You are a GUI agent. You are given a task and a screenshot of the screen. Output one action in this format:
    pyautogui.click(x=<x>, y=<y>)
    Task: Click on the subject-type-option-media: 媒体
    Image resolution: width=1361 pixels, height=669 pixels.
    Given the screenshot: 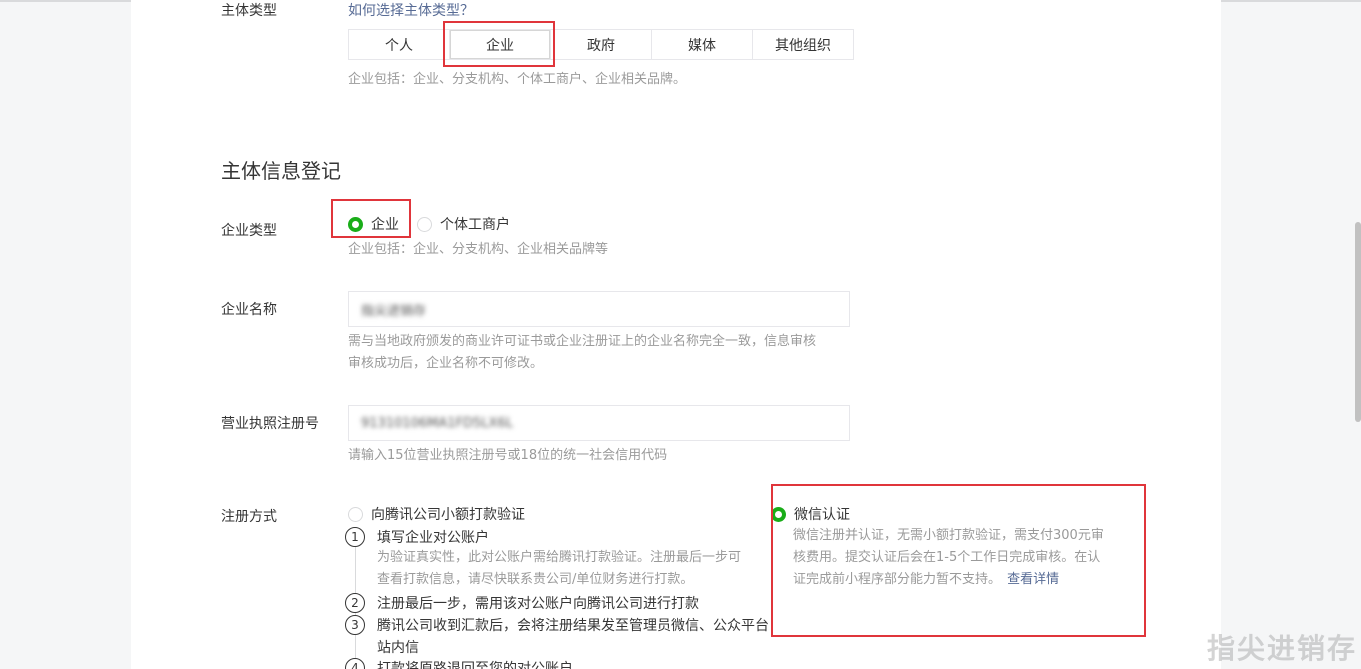 What is the action you would take?
    pyautogui.click(x=702, y=44)
    